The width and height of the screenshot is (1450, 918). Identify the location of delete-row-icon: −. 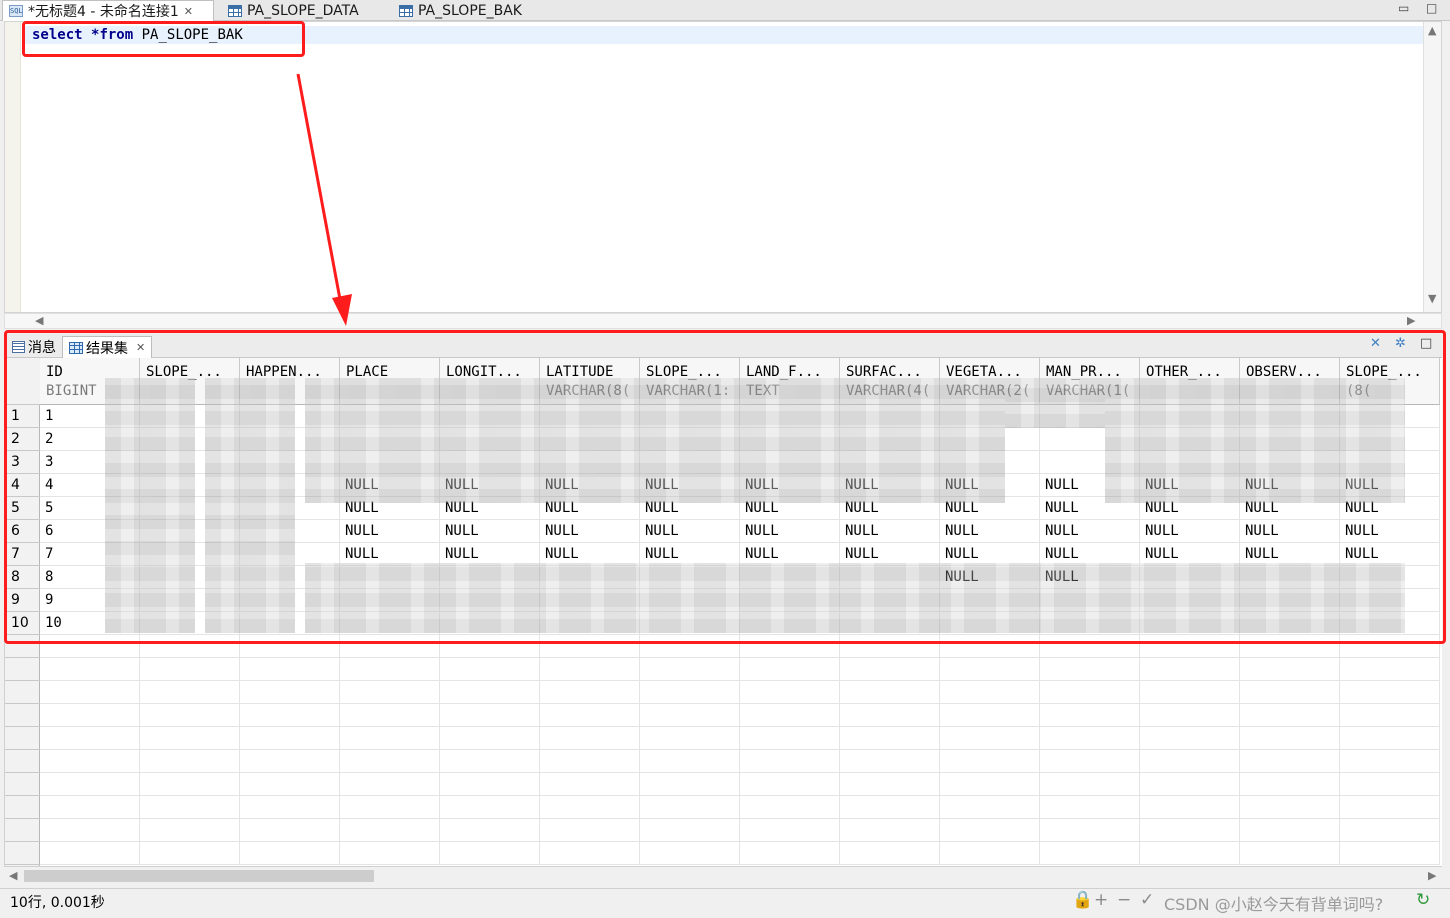
(1124, 900).